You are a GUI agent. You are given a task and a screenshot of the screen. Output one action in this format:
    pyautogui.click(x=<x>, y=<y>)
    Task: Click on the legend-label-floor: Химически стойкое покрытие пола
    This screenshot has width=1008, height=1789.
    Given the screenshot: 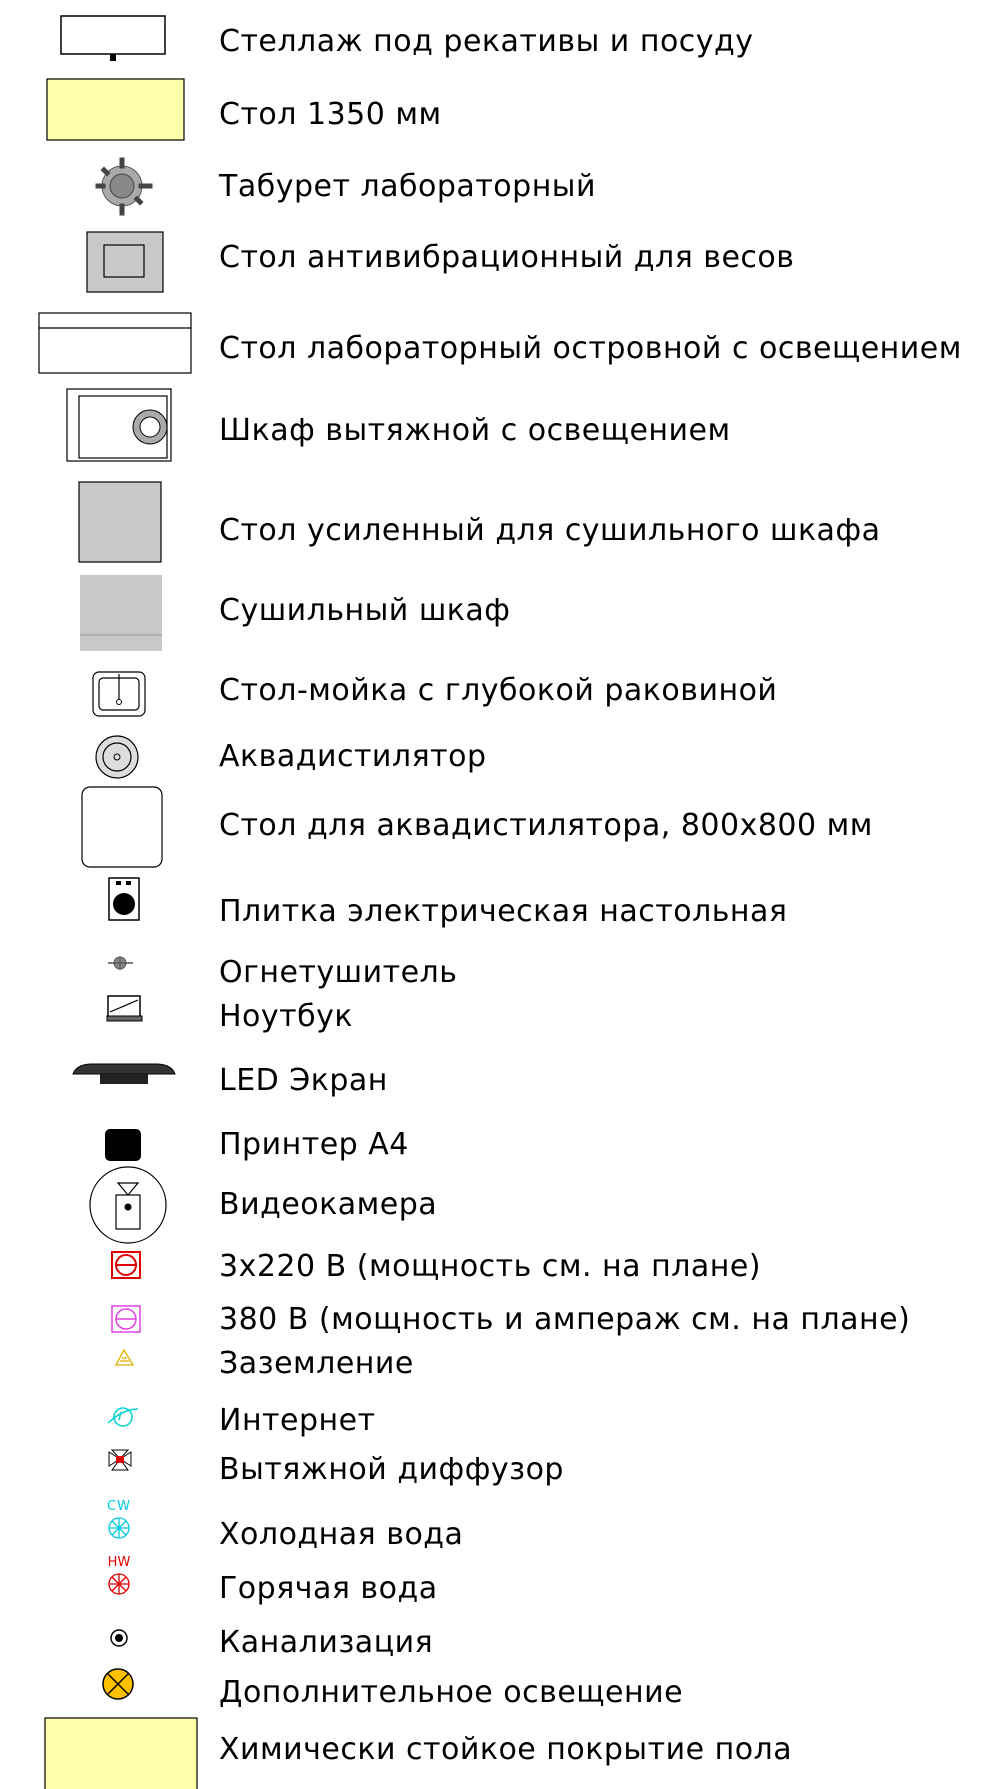 What is the action you would take?
    pyautogui.click(x=506, y=1749)
    